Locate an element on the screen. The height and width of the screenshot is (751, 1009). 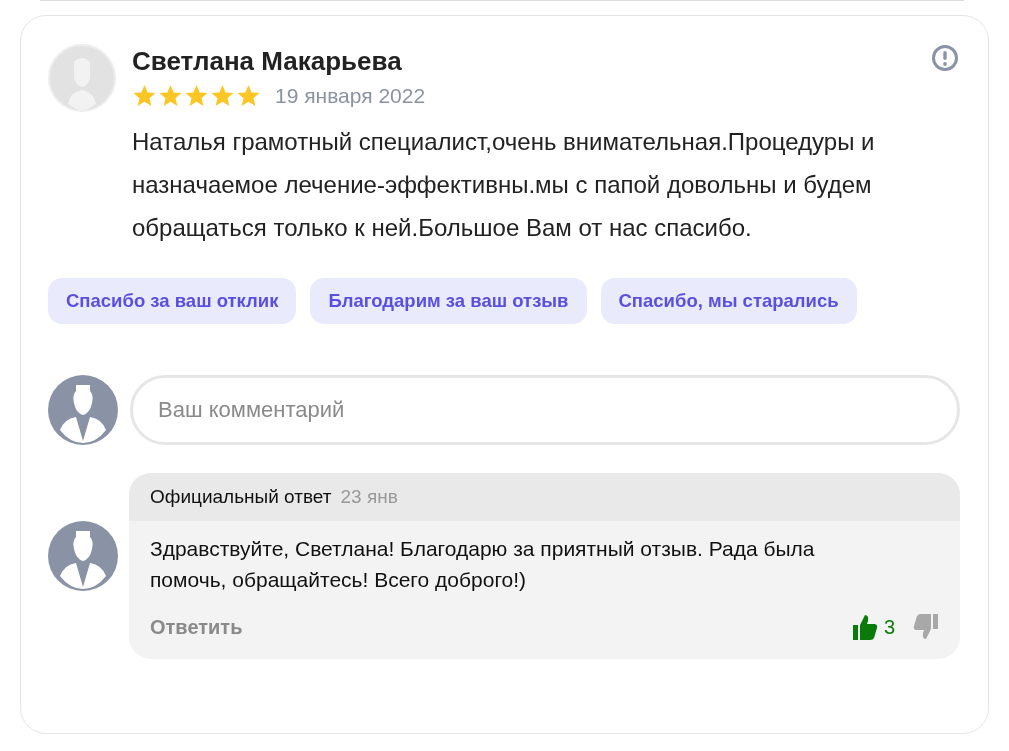
quick-reply-chip: Спасибо за ваш отклик is located at coordinates (172, 301).